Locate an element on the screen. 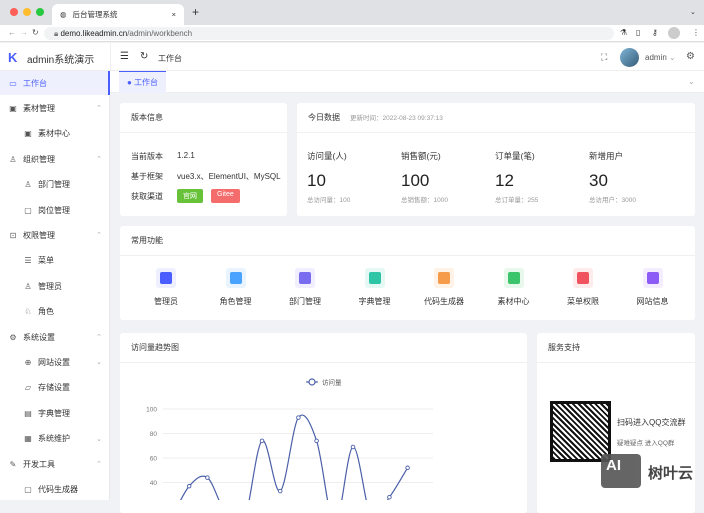 The height and width of the screenshot is (513, 704). y-tick-label: 100 is located at coordinates (151, 410).